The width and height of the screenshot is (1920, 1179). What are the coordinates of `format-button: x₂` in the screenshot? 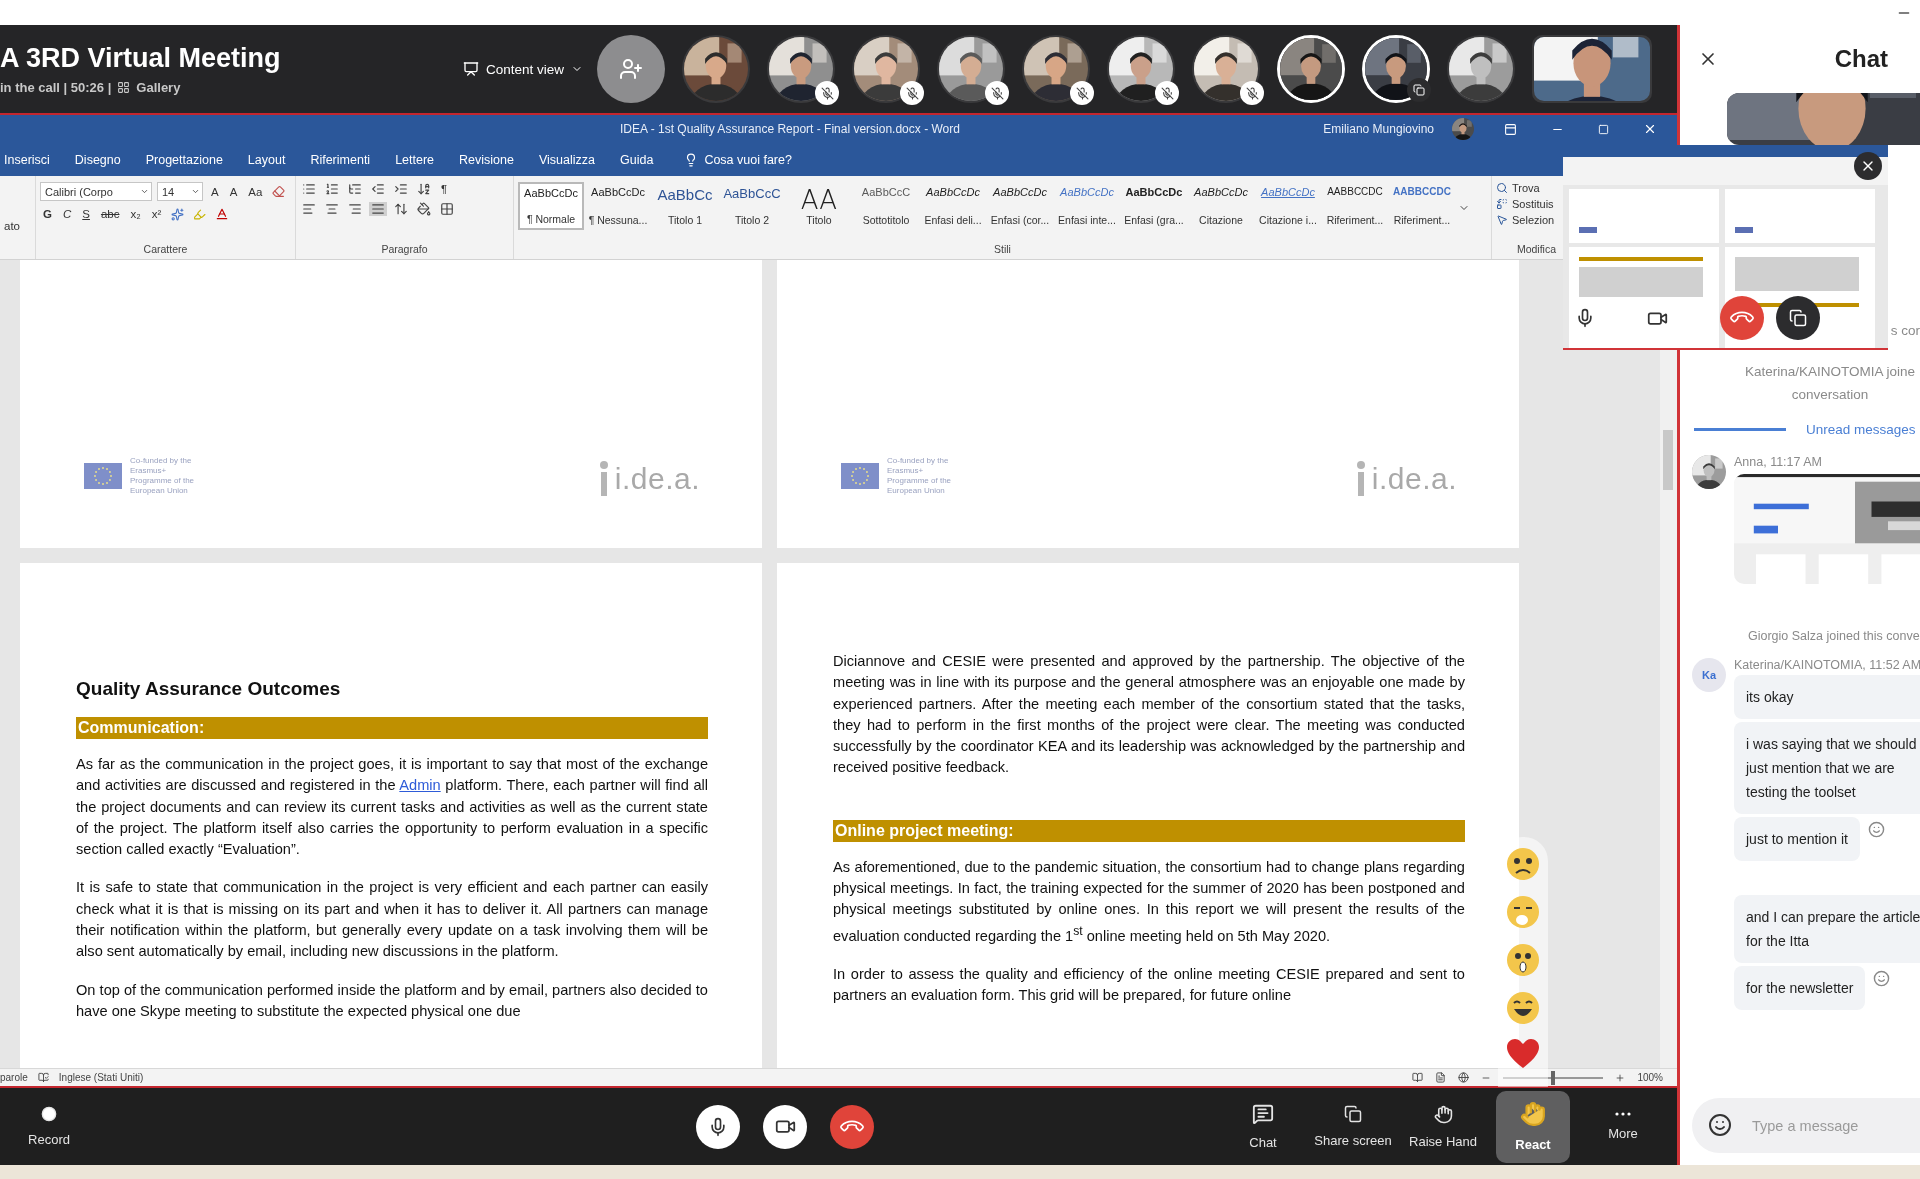 It's located at (135, 214).